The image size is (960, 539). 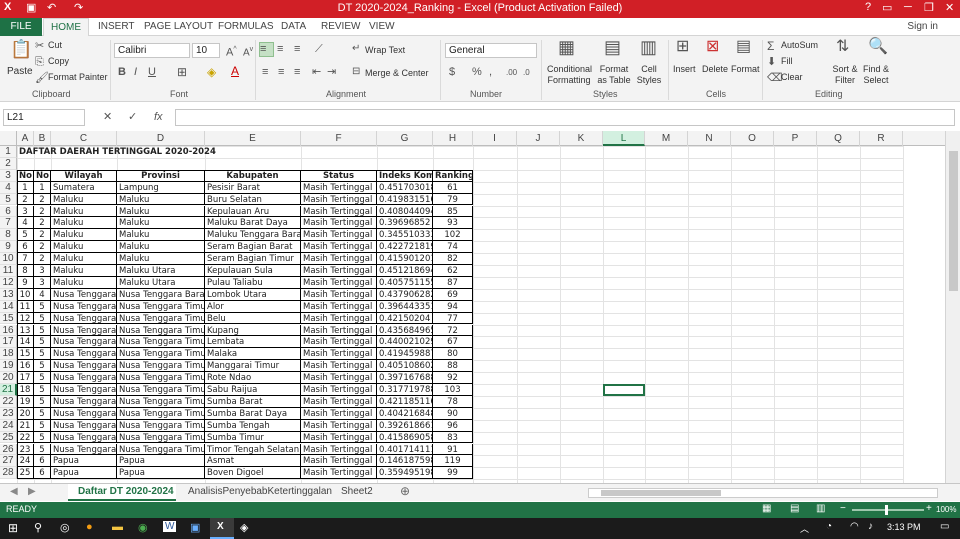 What do you see at coordinates (453, 413) in the screenshot?
I see `table-cell: 90` at bounding box center [453, 413].